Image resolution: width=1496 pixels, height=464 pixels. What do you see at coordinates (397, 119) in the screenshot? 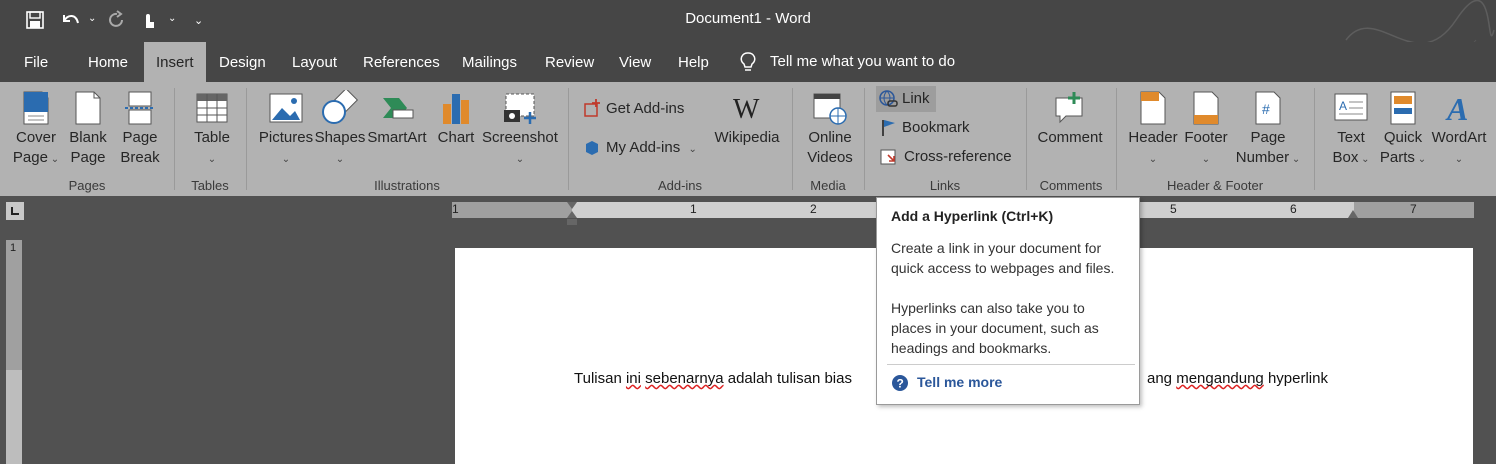
I see `smartart-button: SmartArt` at bounding box center [397, 119].